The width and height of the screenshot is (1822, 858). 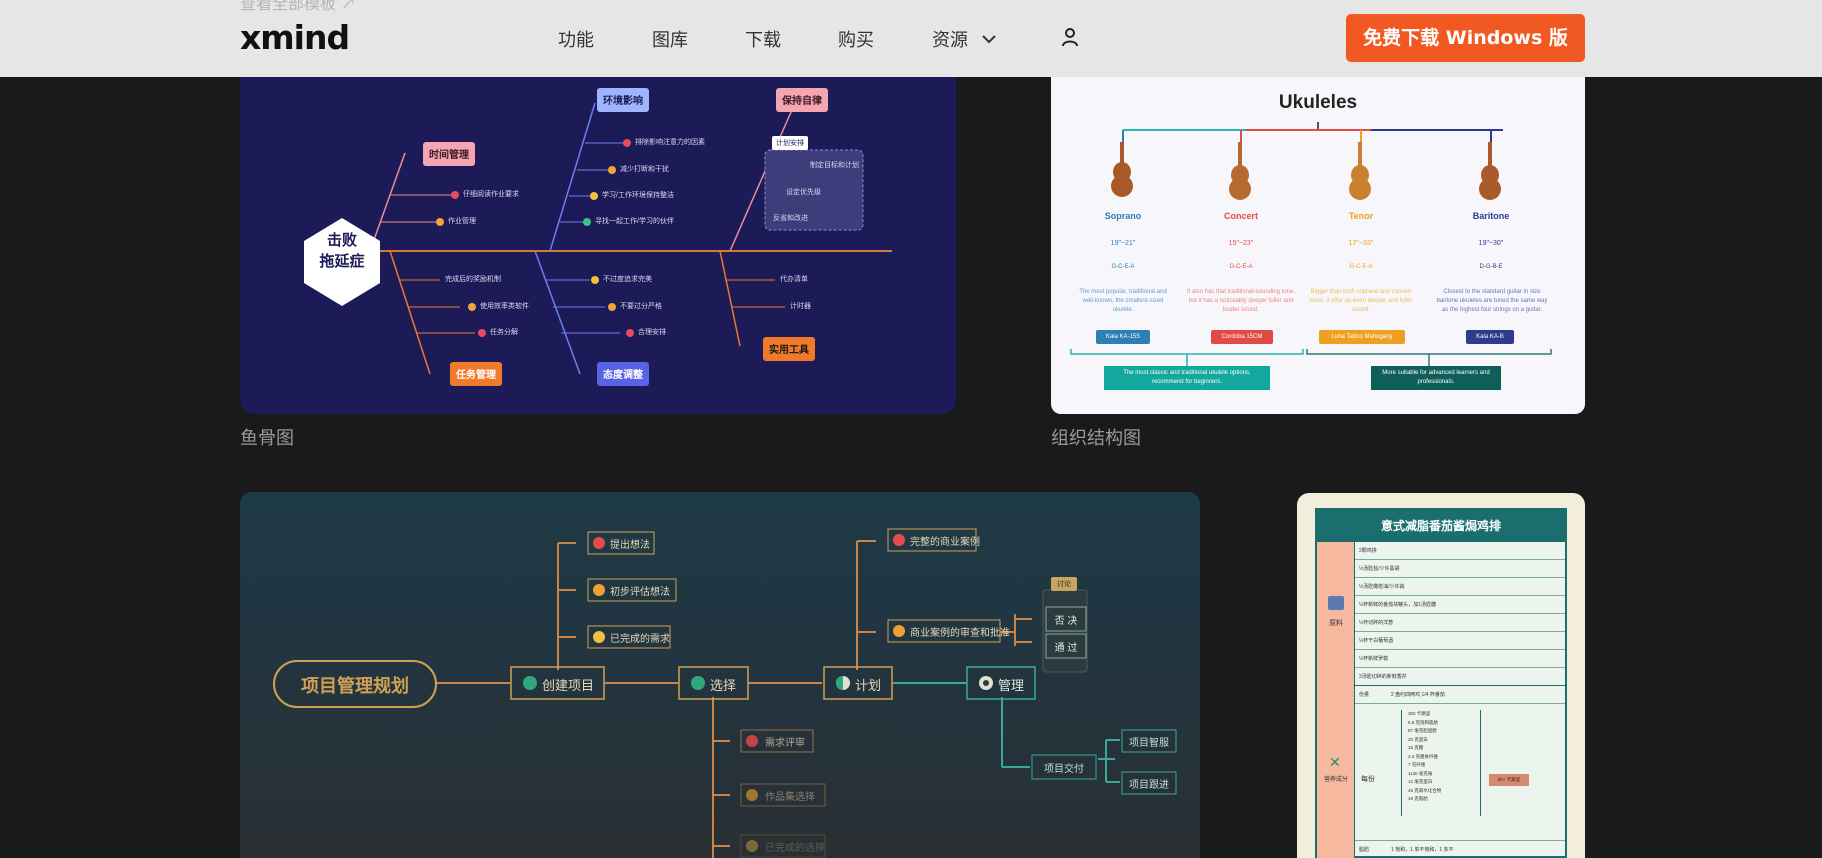 What do you see at coordinates (1416, 747) in the screenshot?
I see `nutrient: 15 克糖` at bounding box center [1416, 747].